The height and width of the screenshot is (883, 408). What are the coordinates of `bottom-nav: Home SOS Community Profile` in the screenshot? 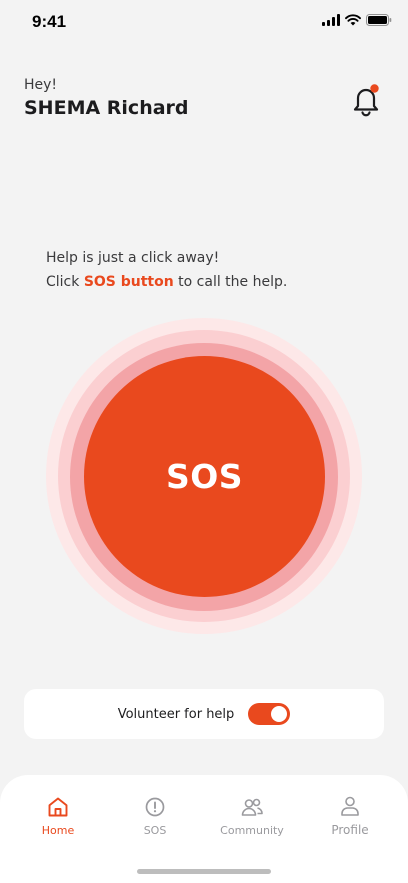 It's located at (204, 829).